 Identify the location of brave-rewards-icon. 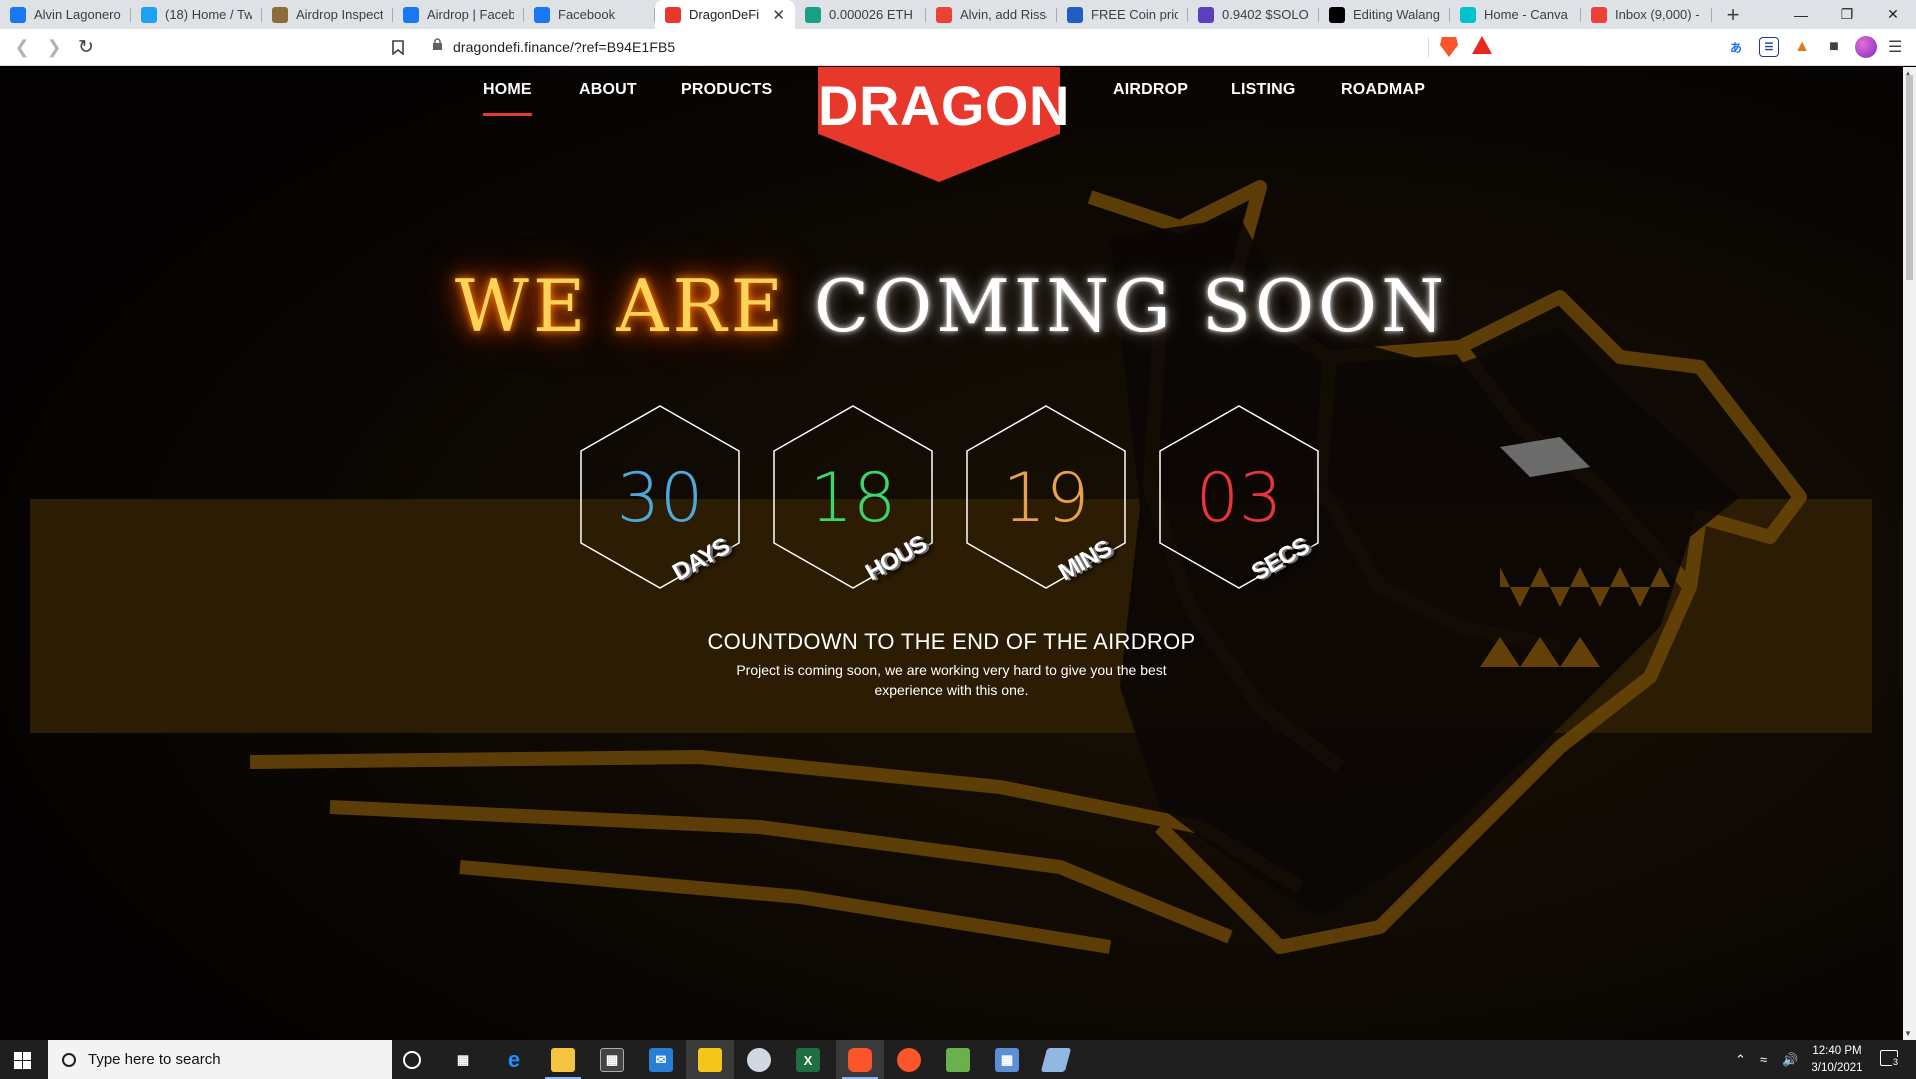
(1482, 45).